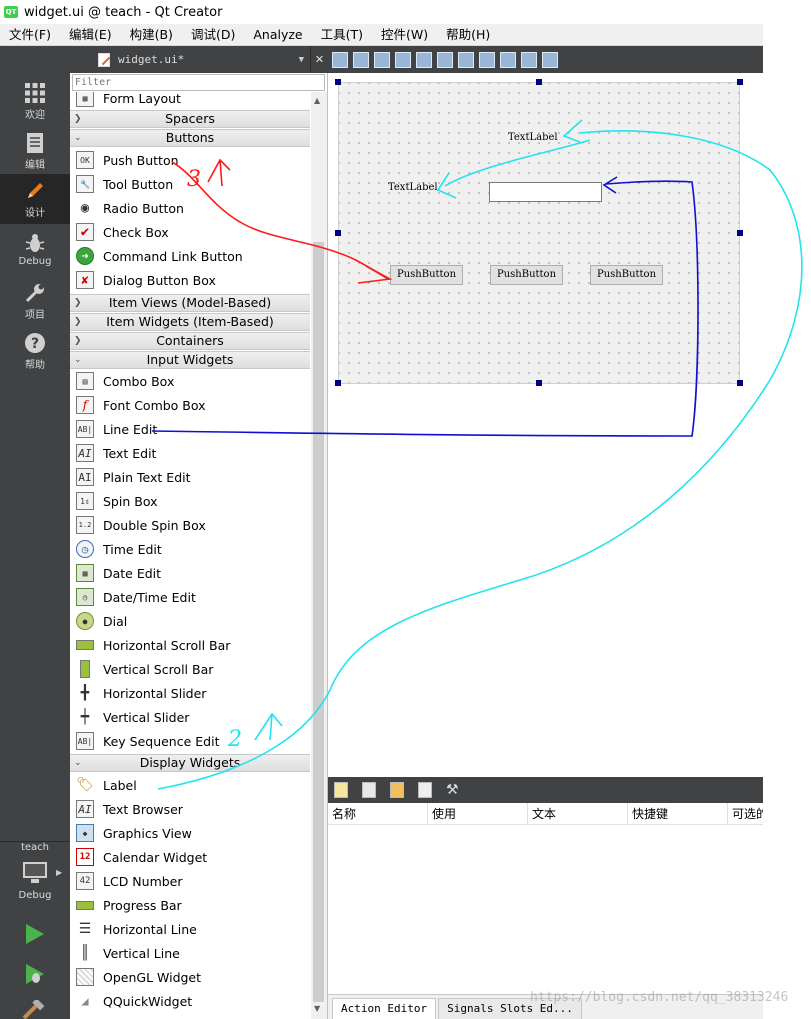 The height and width of the screenshot is (1019, 811). I want to click on widget-item-double-spin-box: 1.2 Double Spin Box, so click(190, 525).